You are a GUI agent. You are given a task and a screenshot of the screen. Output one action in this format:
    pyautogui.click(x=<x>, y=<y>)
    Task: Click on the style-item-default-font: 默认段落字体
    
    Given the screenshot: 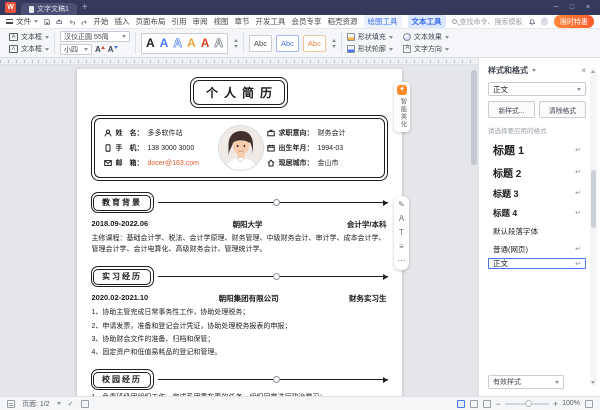 What is the action you would take?
    pyautogui.click(x=537, y=231)
    